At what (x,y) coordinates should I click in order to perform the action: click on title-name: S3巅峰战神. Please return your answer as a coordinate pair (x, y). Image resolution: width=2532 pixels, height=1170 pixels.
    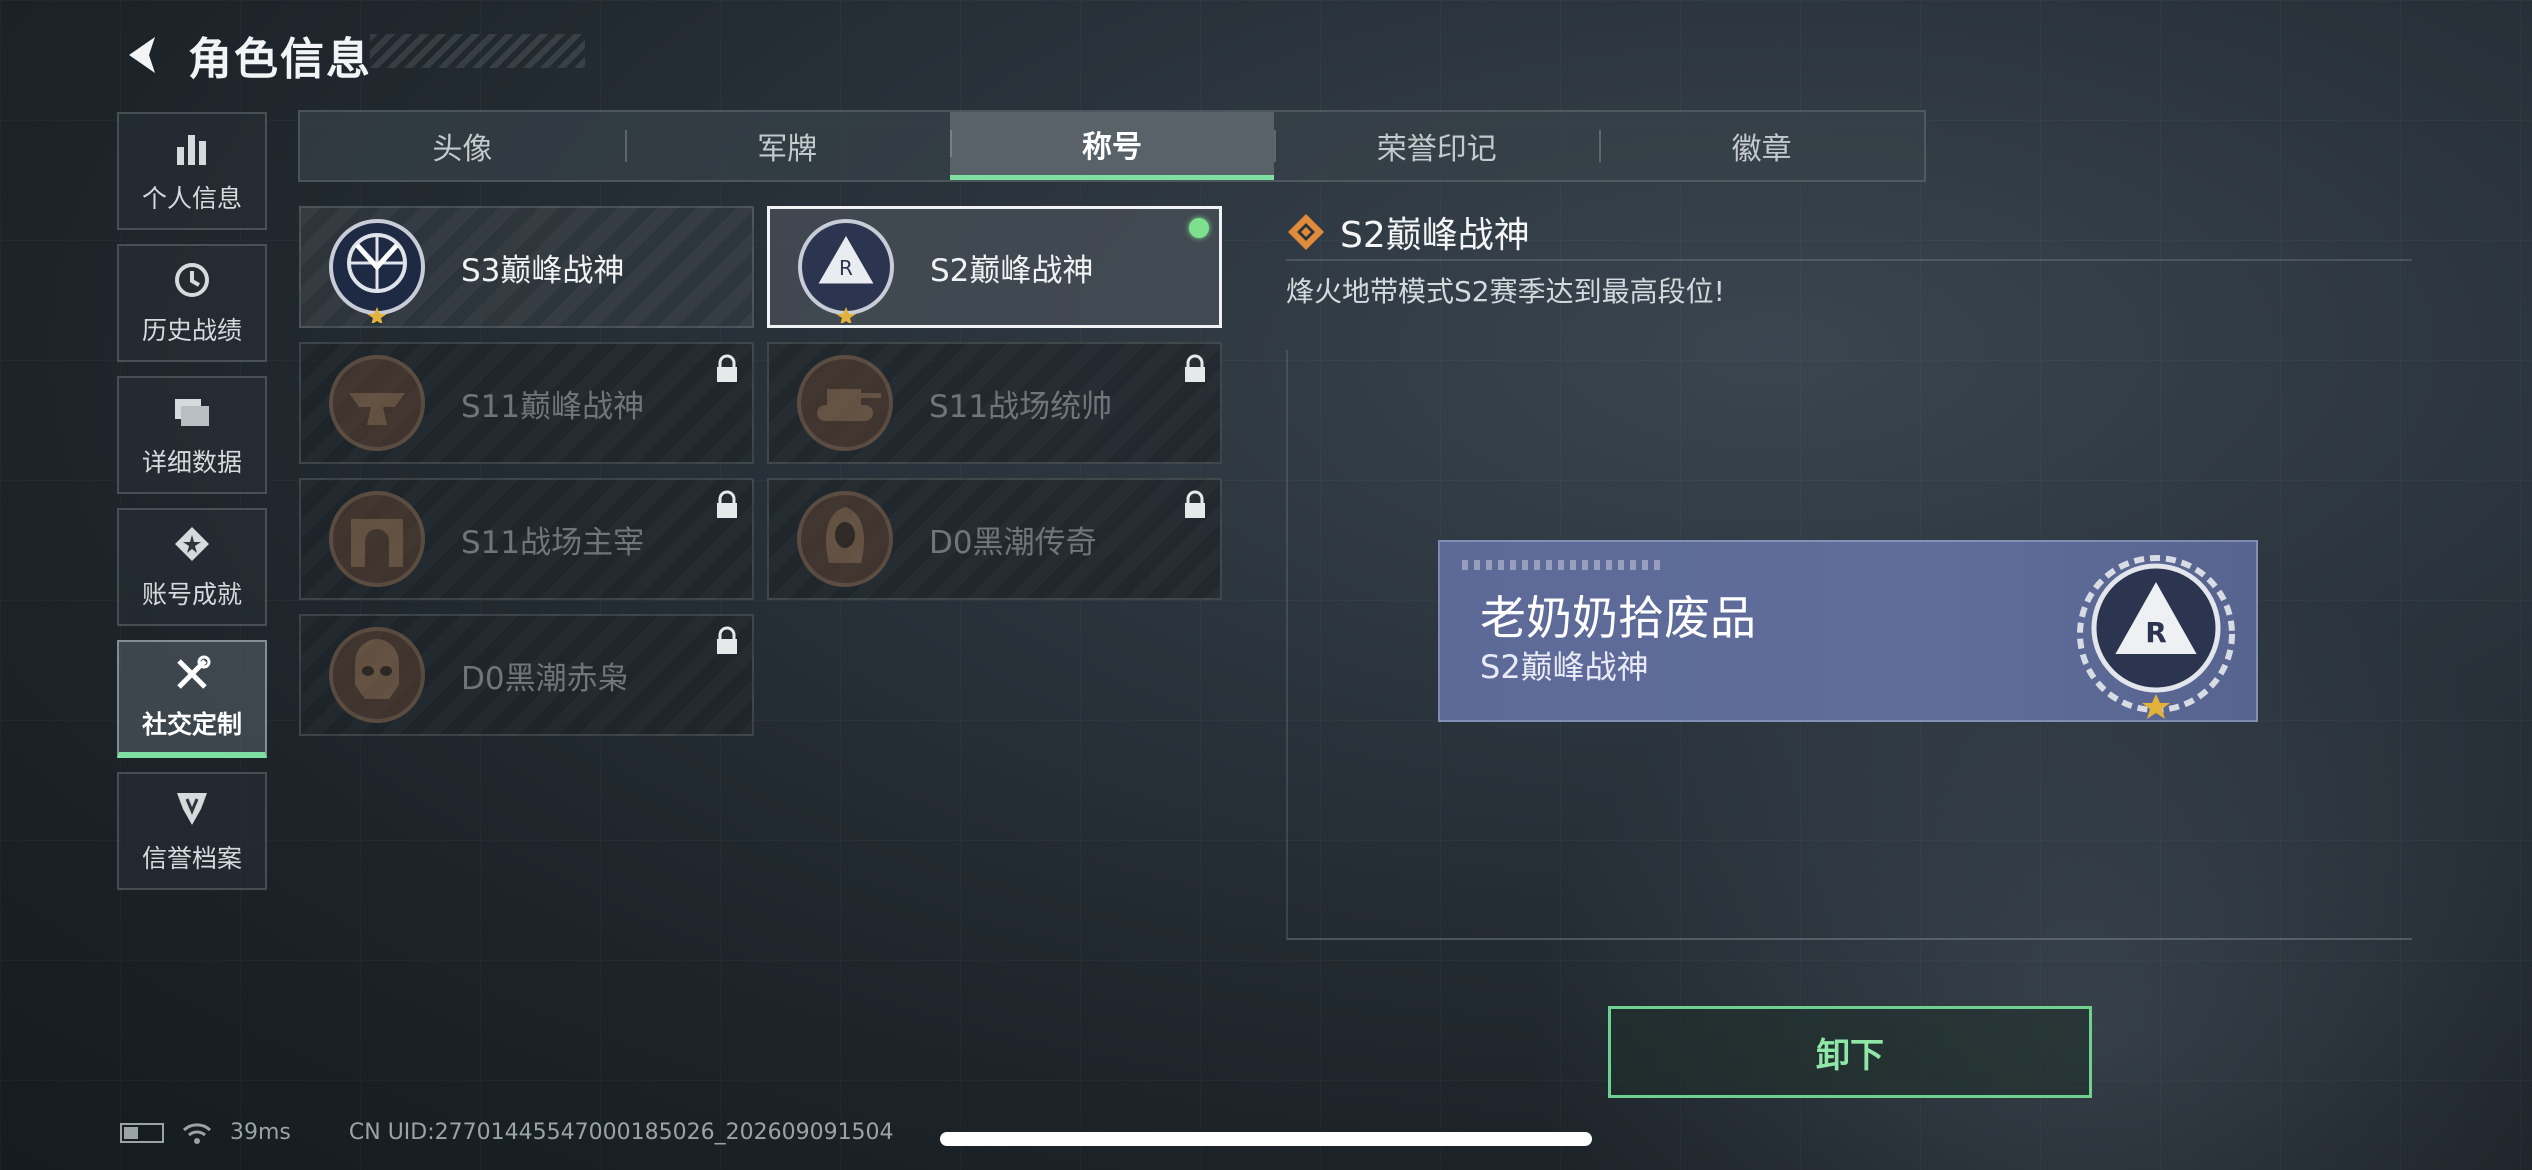
    Looking at the image, I should click on (543, 270).